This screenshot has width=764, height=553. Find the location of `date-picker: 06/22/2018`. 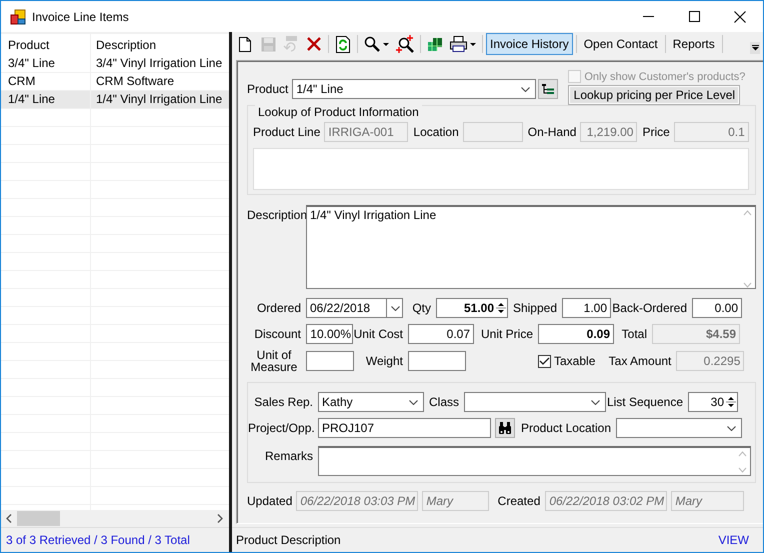

date-picker: 06/22/2018 is located at coordinates (354, 308).